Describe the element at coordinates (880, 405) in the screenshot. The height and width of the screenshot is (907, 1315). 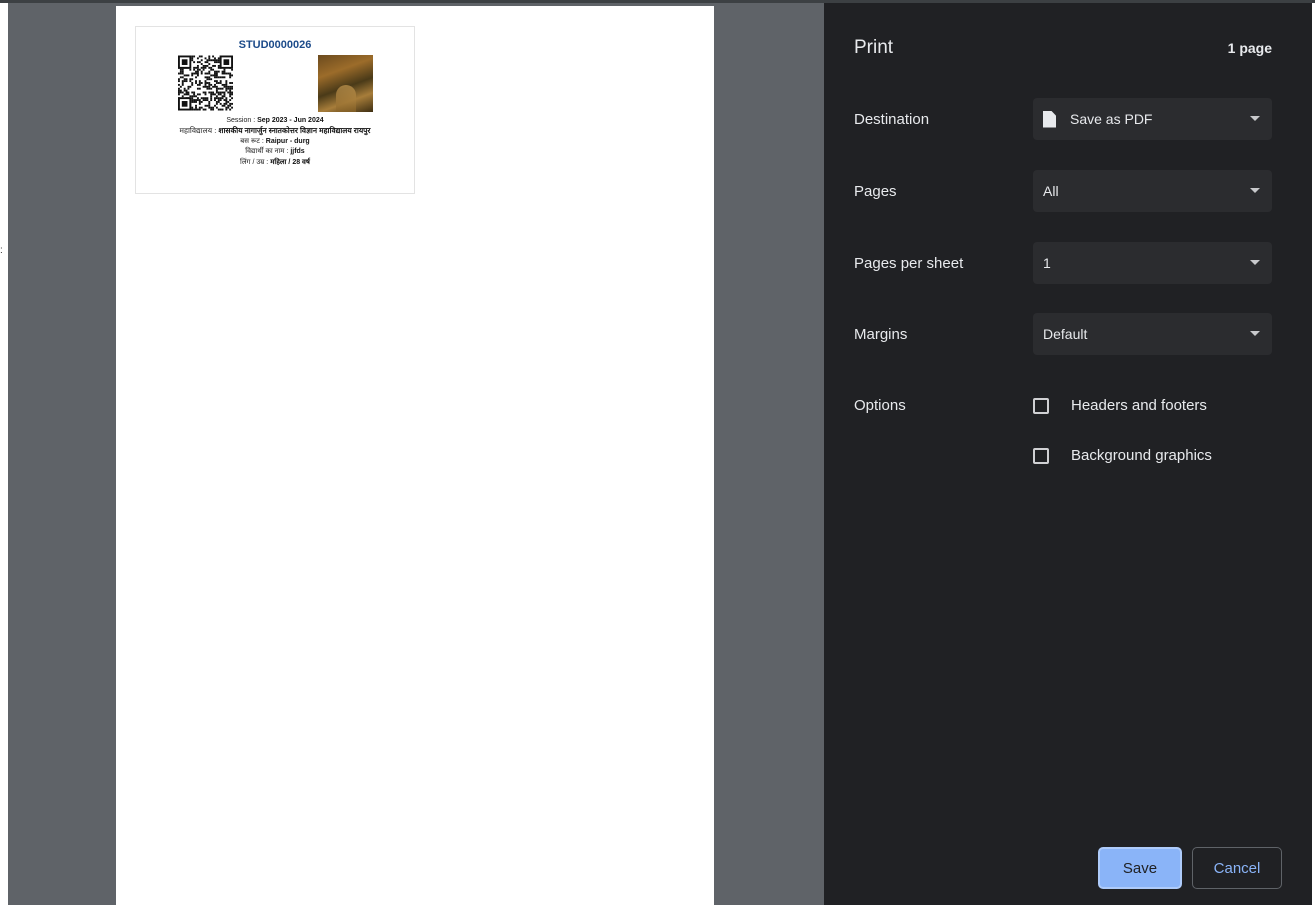
I see `options-label: Options` at that location.